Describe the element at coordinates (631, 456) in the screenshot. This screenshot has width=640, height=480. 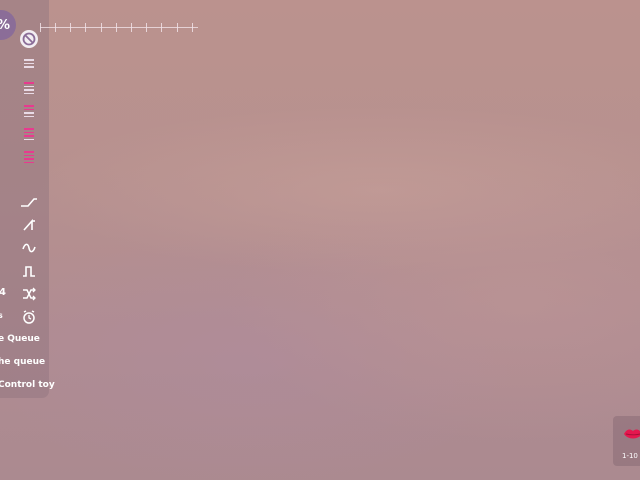
I see `tip-range-text: 1-10 t` at that location.